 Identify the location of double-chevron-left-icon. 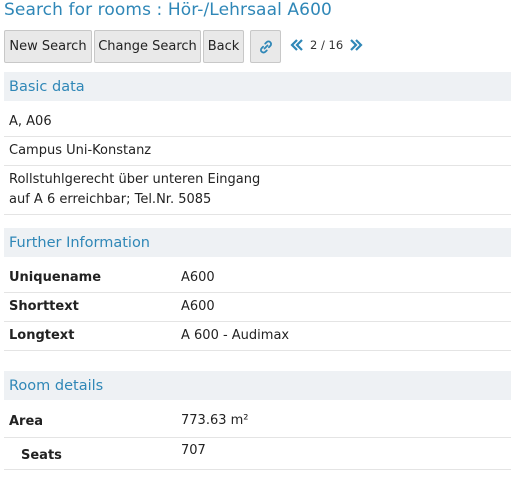
(297, 45).